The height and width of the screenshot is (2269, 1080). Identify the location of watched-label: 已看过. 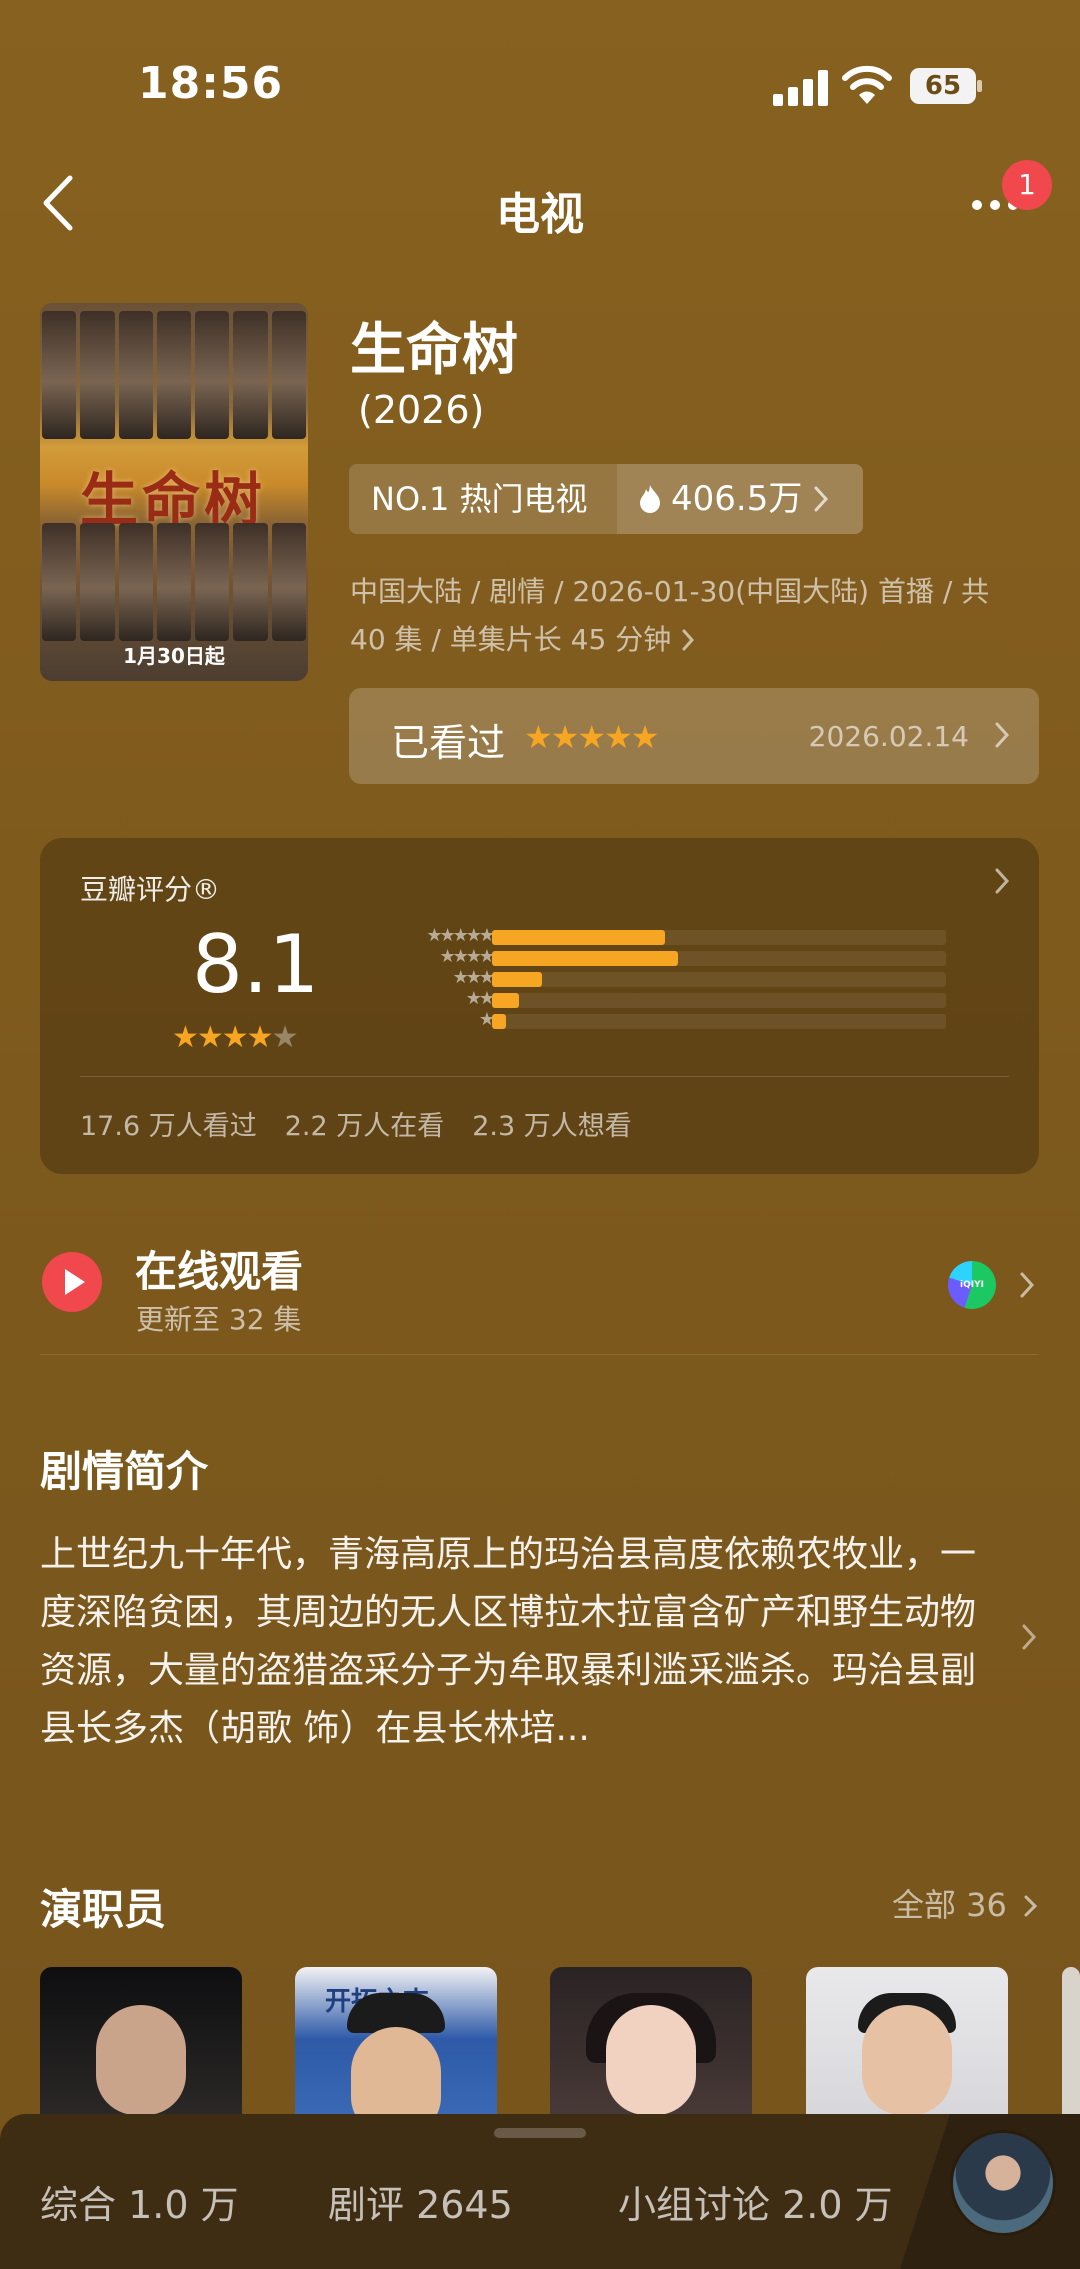
(448, 743).